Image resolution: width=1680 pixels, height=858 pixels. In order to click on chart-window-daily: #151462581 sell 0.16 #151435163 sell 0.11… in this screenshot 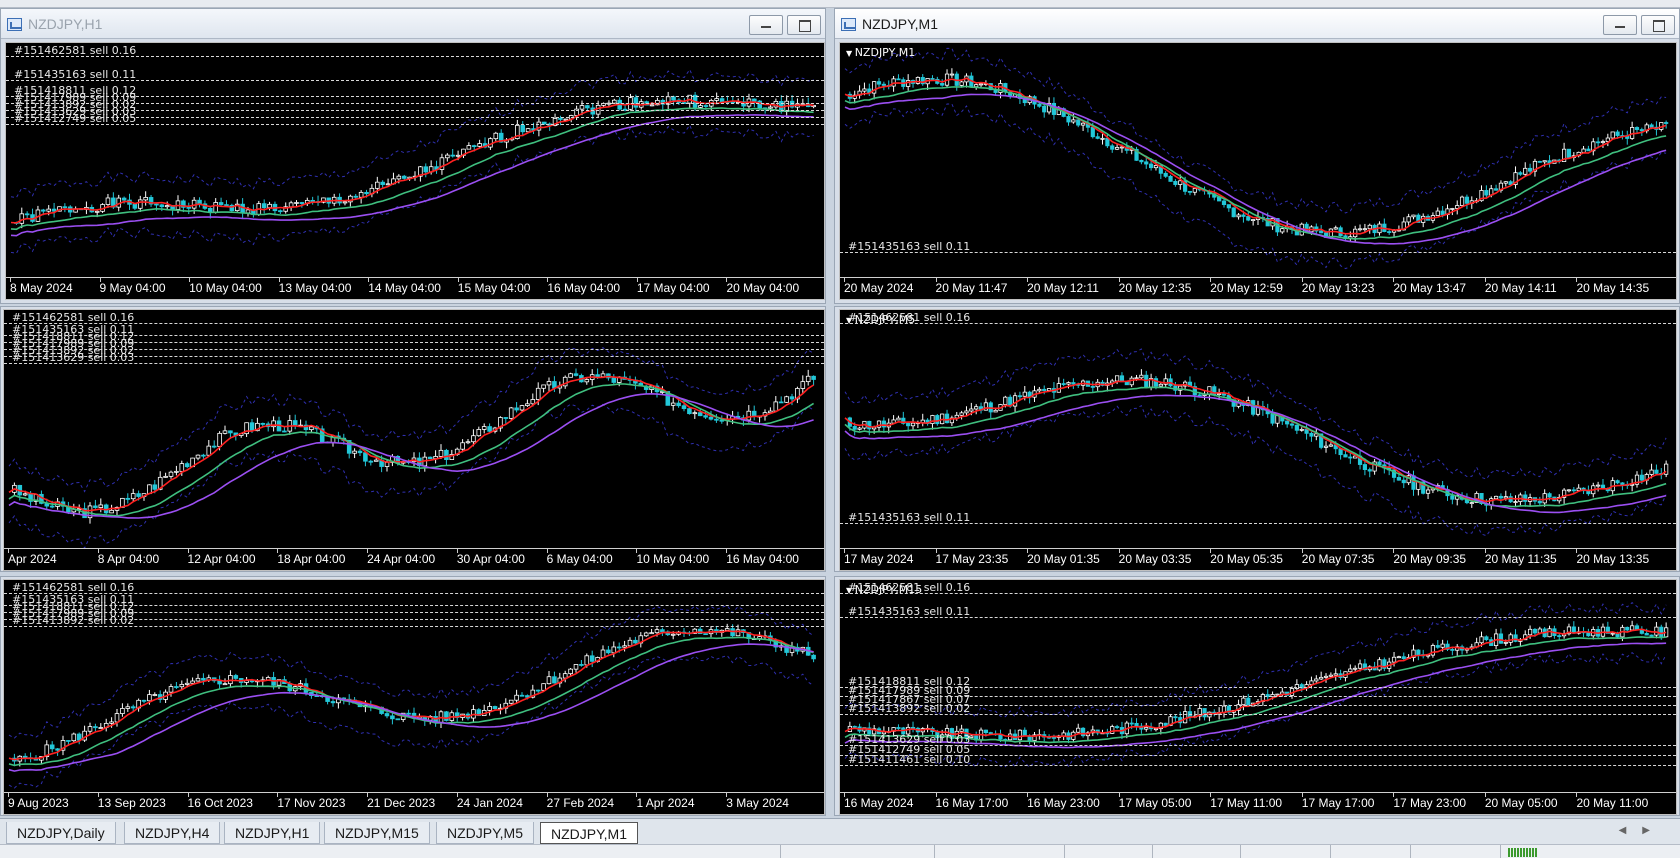, I will do `click(413, 696)`.